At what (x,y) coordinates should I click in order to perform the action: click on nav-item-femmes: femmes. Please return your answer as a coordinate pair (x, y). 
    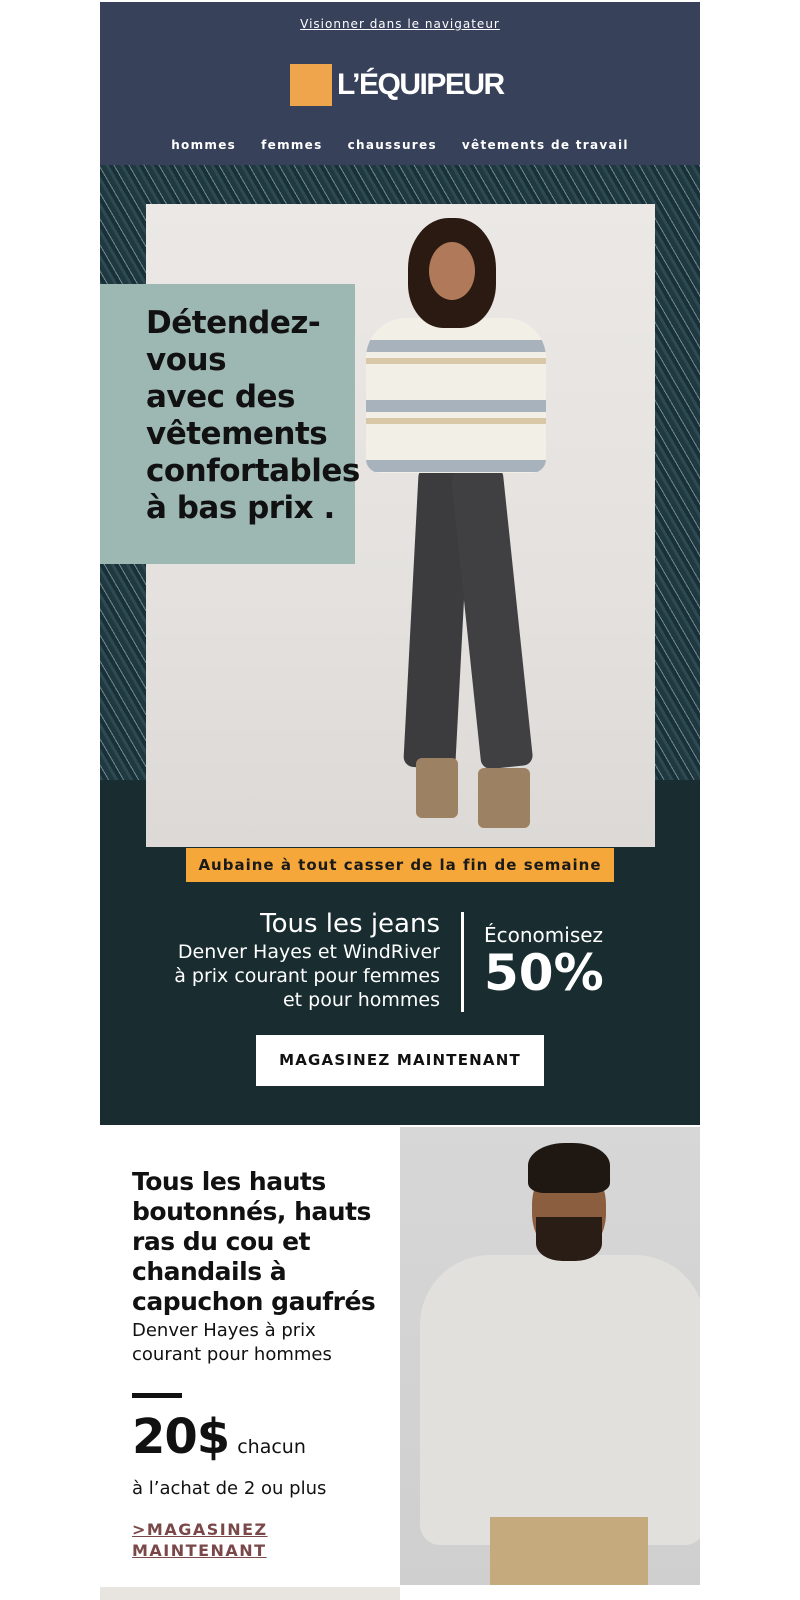
    Looking at the image, I should click on (291, 145).